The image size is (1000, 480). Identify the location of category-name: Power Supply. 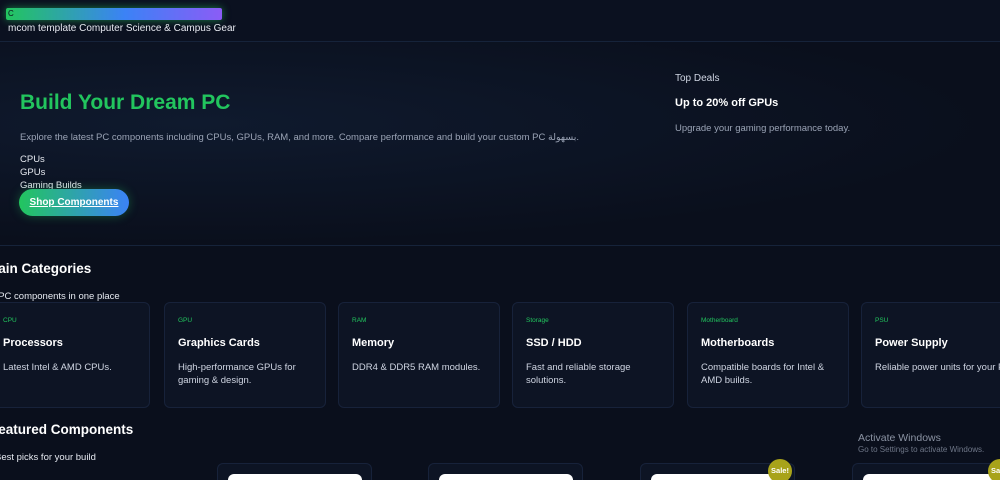
(911, 343).